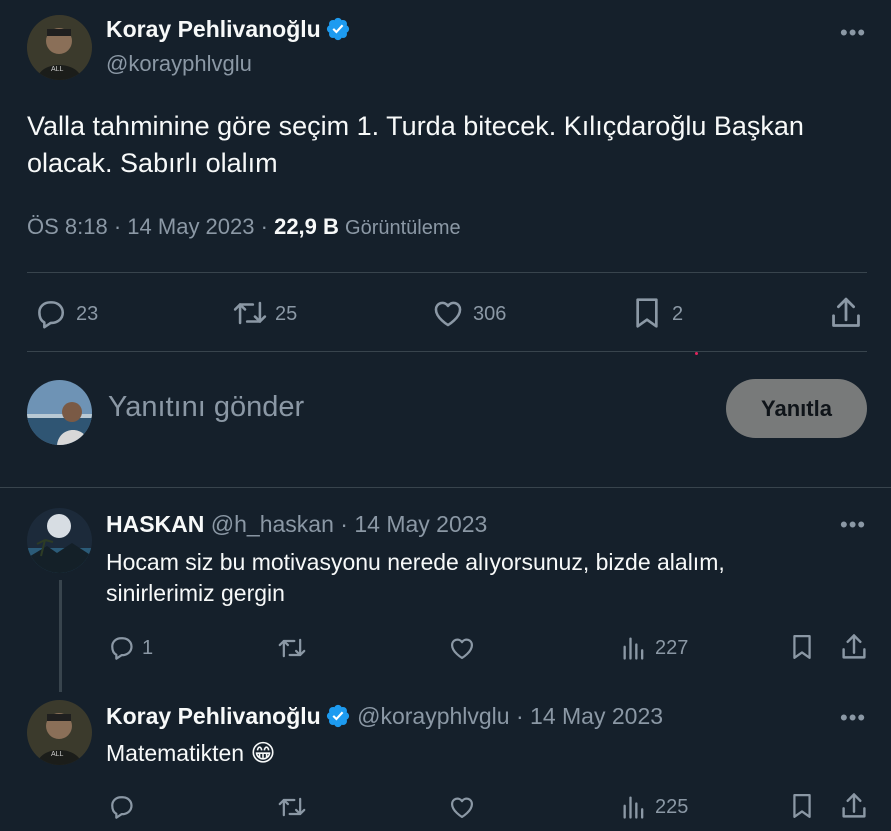 Image resolution: width=891 pixels, height=831 pixels. What do you see at coordinates (671, 648) in the screenshot?
I see `views-count: 227` at bounding box center [671, 648].